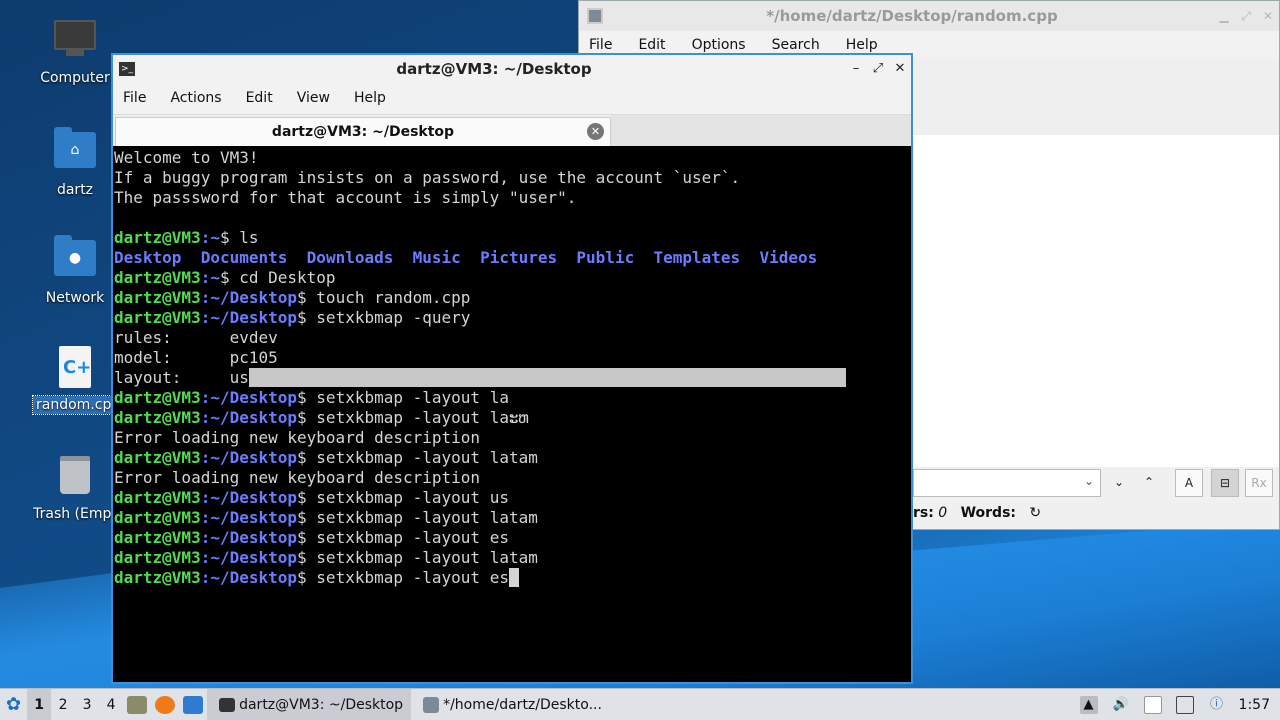  What do you see at coordinates (1184, 704) in the screenshot?
I see `network-icon` at bounding box center [1184, 704].